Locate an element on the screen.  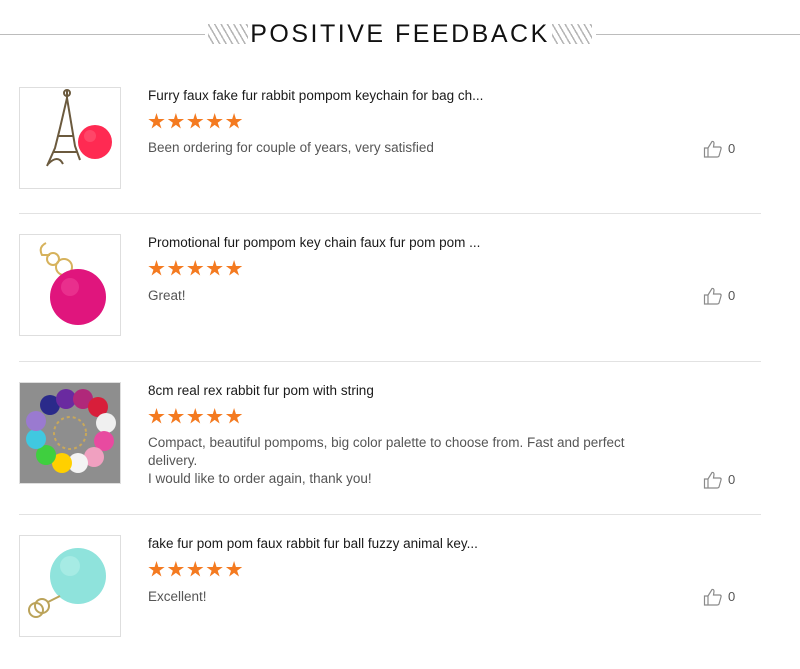
review-comment: Great! is located at coordinates (167, 295).